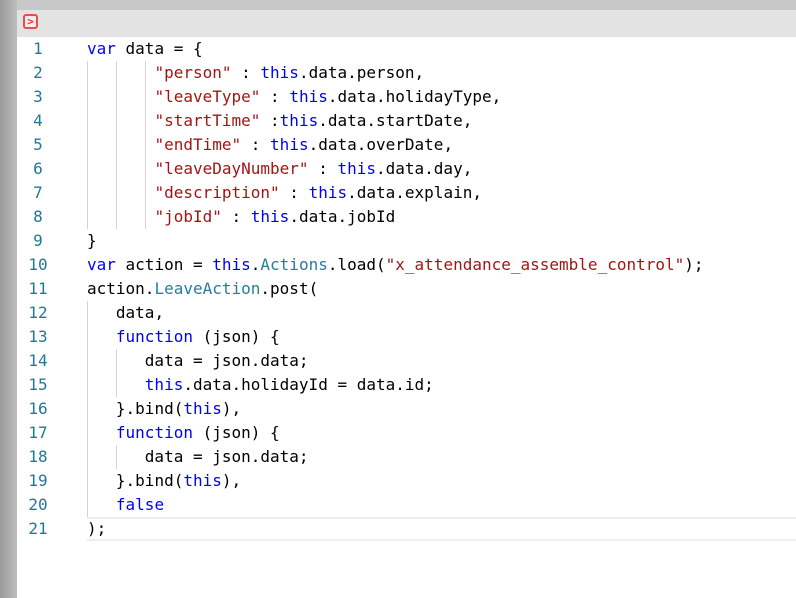  What do you see at coordinates (121, 288) in the screenshot?
I see `token-pl: action.` at bounding box center [121, 288].